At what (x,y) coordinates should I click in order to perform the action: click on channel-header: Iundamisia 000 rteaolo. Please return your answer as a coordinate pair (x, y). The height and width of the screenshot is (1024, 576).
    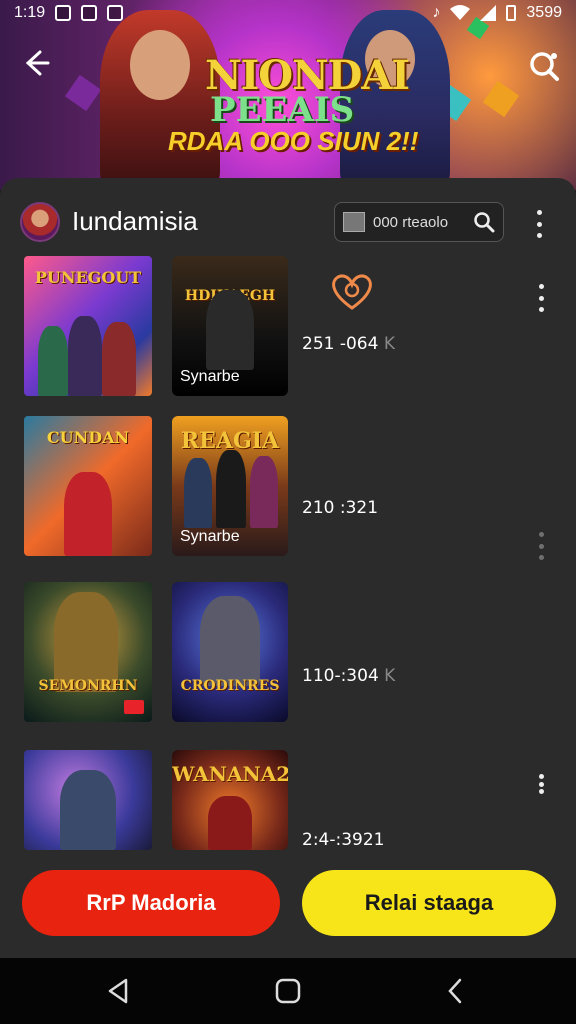
    Looking at the image, I should click on (288, 223).